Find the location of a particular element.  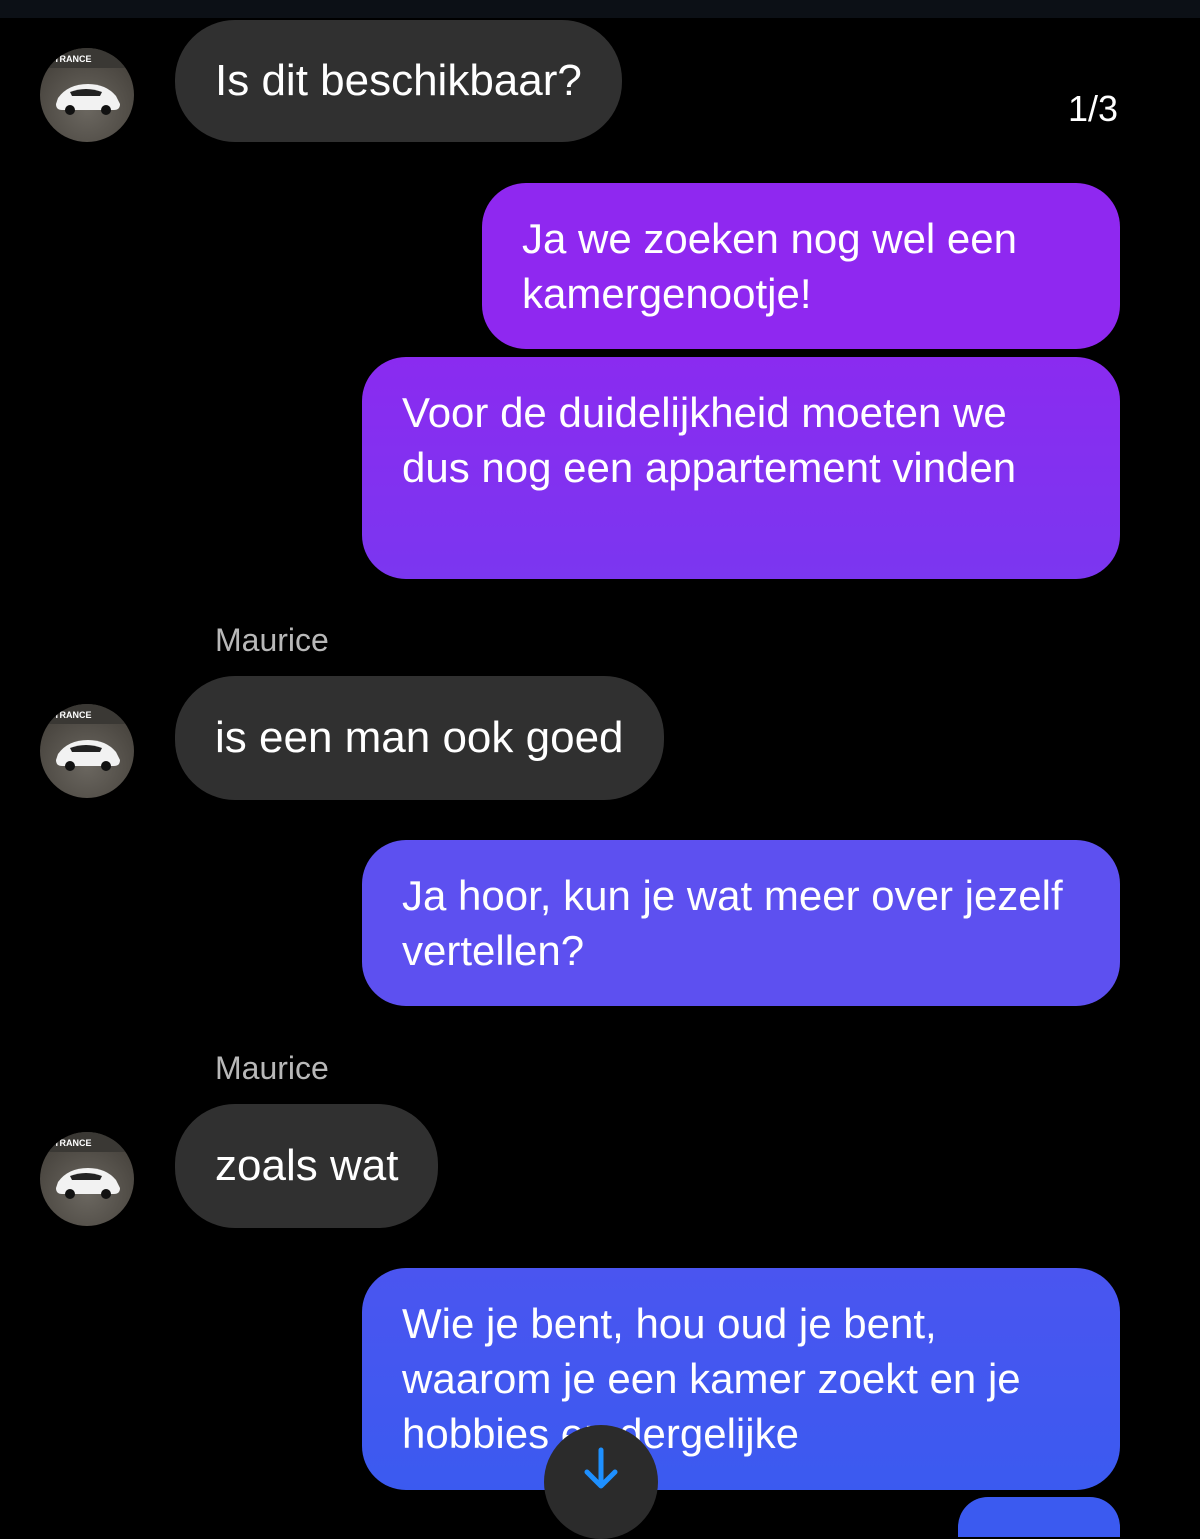

message-text: is een man ook goed is located at coordinates (419, 737).